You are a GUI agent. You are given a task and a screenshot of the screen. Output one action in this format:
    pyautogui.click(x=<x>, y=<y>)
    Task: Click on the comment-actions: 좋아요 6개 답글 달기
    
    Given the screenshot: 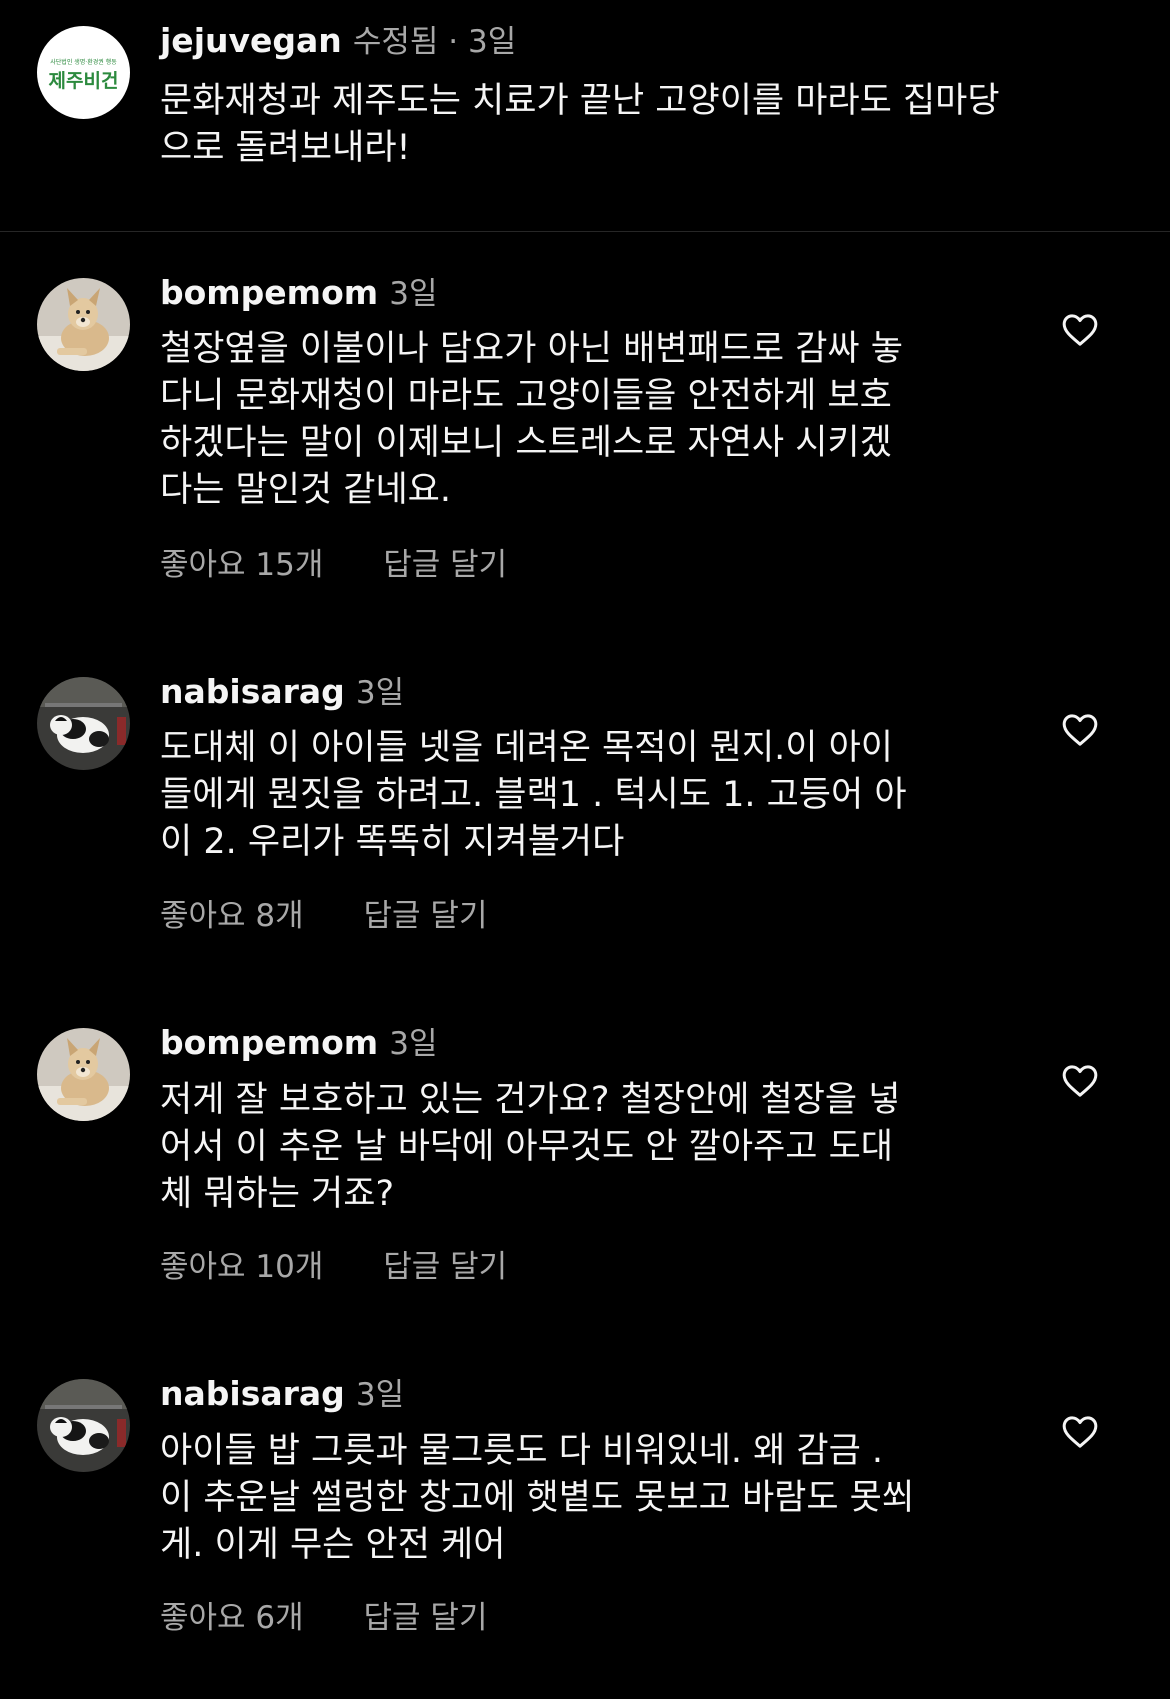 What is the action you would take?
    pyautogui.click(x=323, y=1618)
    